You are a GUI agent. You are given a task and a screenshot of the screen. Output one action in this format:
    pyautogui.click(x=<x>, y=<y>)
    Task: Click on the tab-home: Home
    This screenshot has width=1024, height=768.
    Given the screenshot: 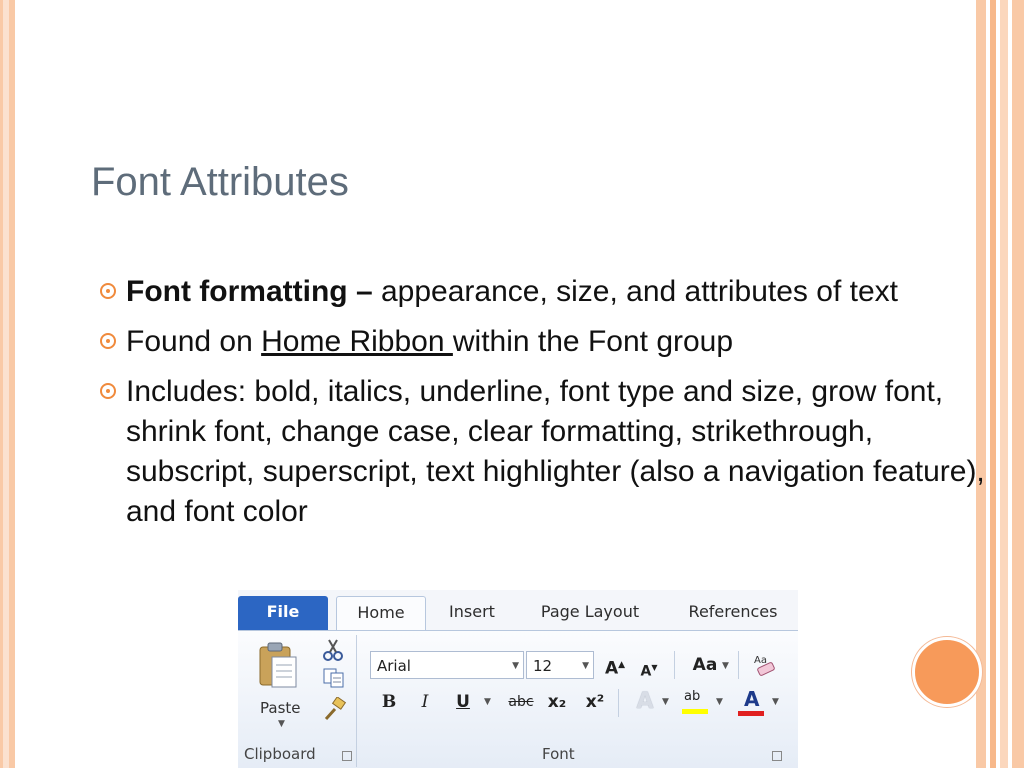 What is the action you would take?
    pyautogui.click(x=381, y=613)
    